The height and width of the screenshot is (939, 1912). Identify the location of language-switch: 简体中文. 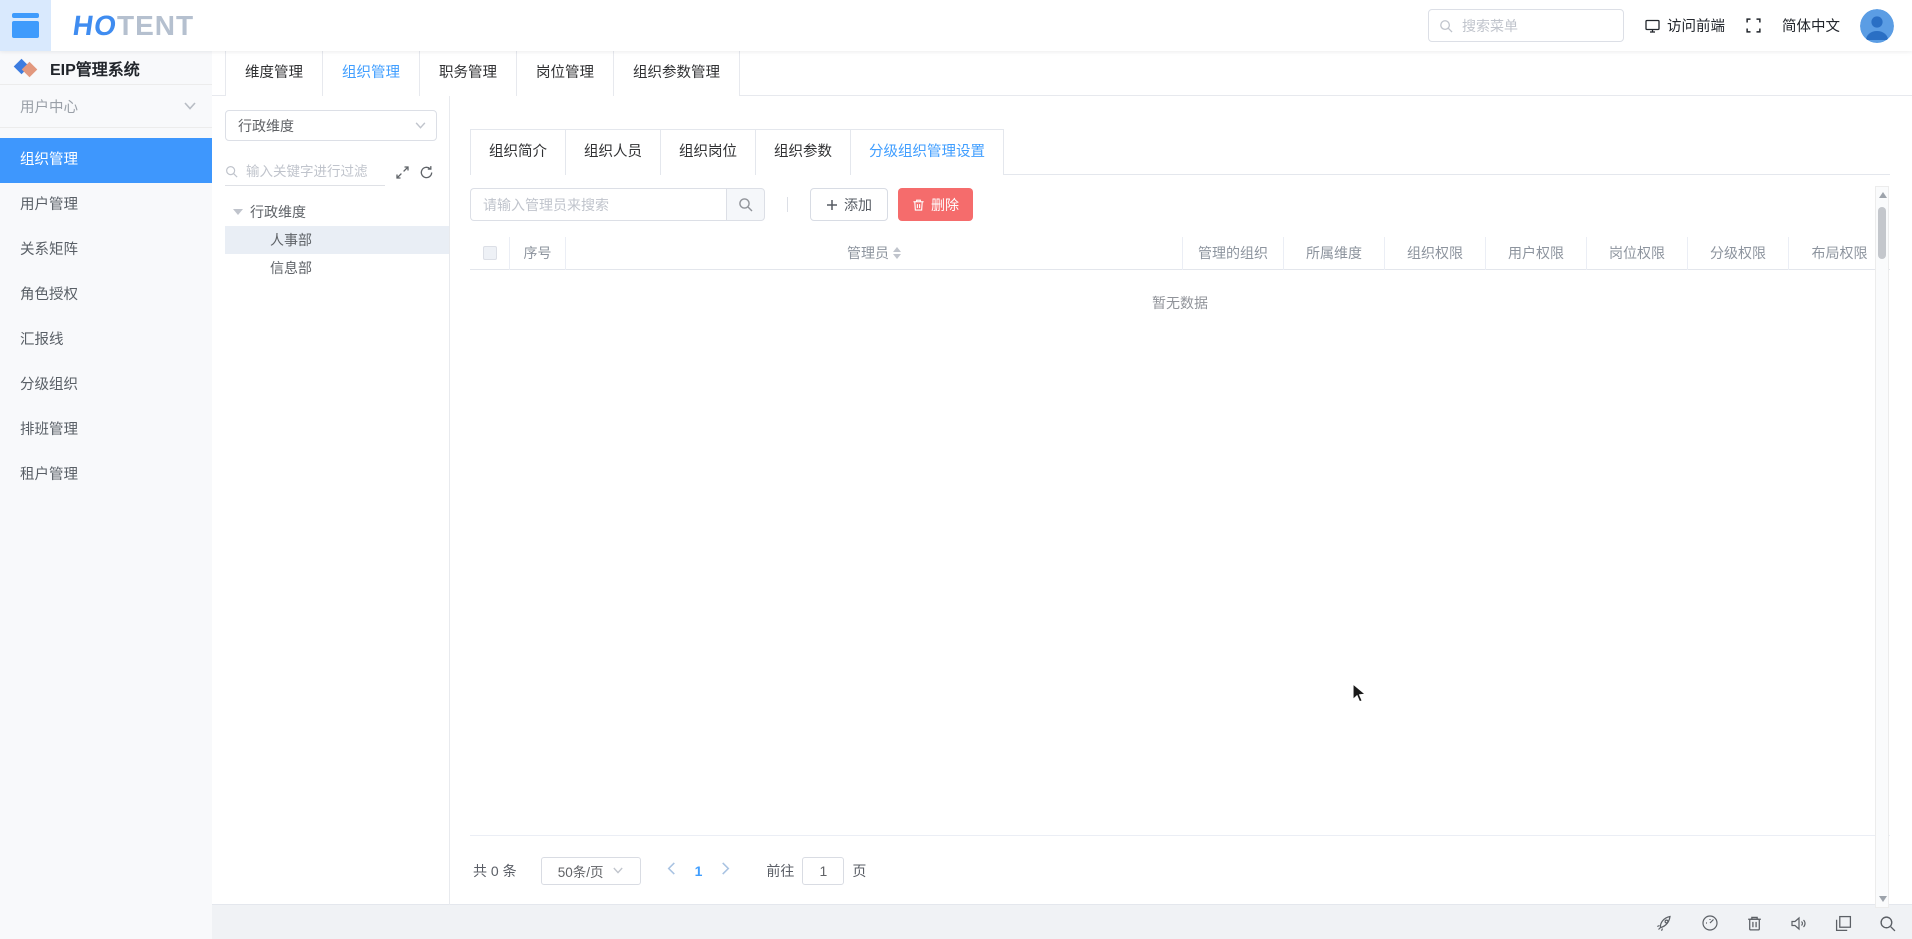
(1811, 25).